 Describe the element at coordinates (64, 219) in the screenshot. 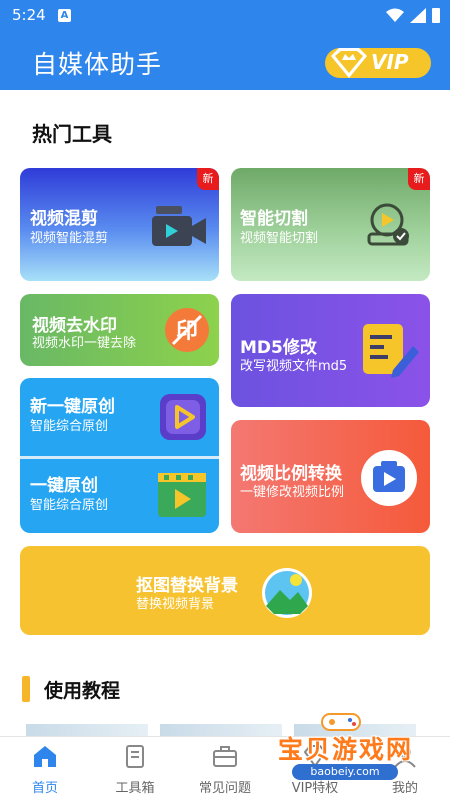

I see `tool-card-title: 视频混剪` at that location.